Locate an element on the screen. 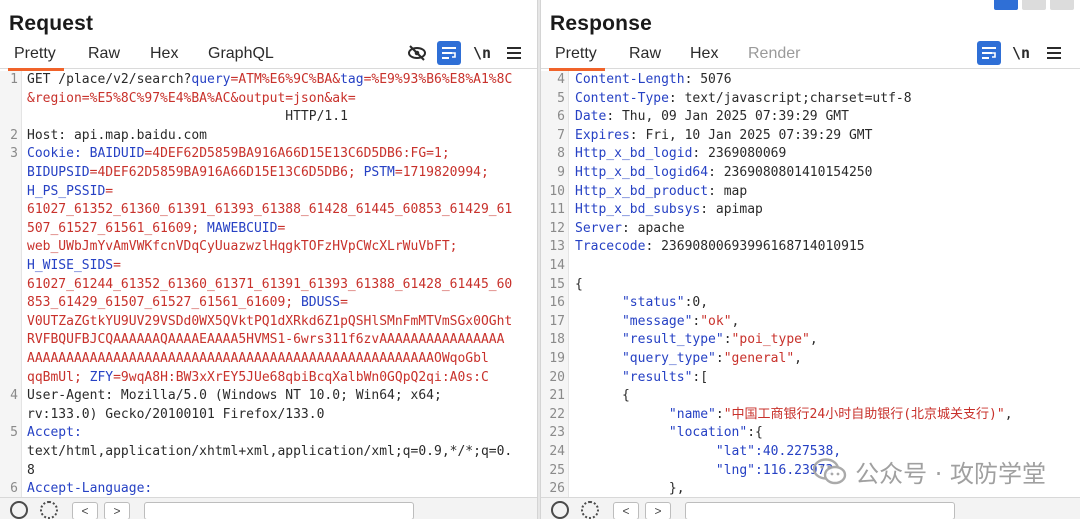 The height and width of the screenshot is (519, 1080). code-token: : apimap is located at coordinates (731, 210).